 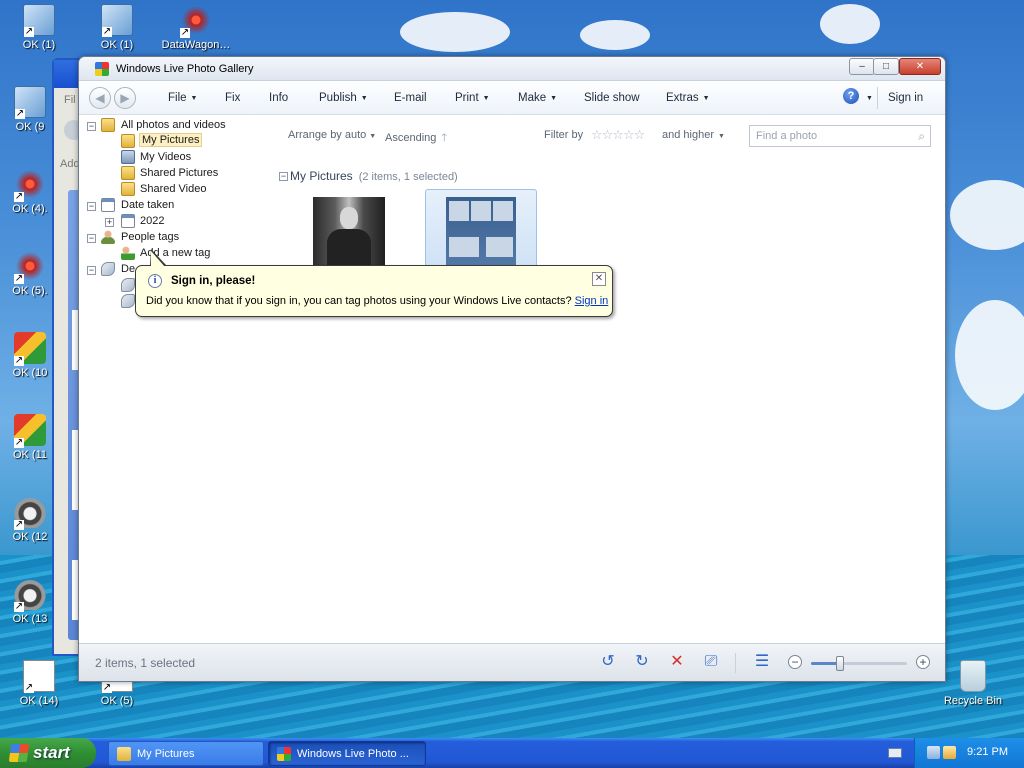 I want to click on tree-item-shared-video: Shared Video, so click(x=173, y=191).